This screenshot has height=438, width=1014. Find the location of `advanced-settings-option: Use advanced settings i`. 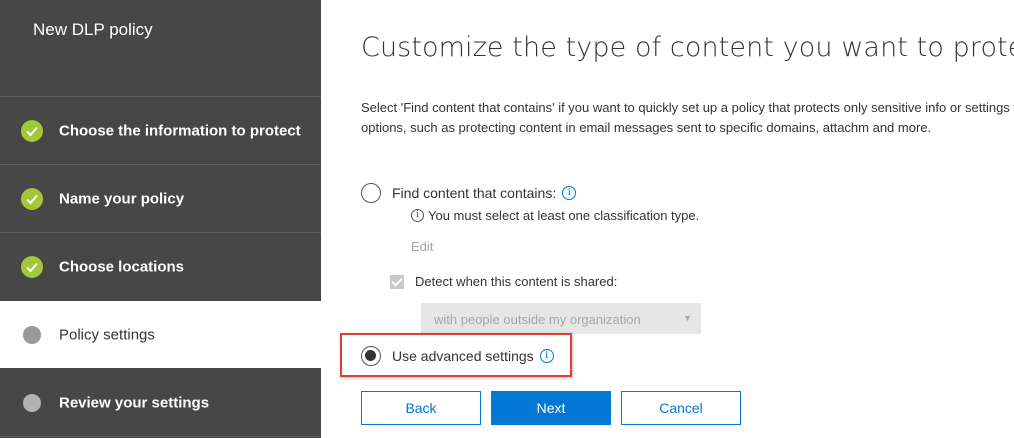

advanced-settings-option: Use advanced settings i is located at coordinates (457, 356).